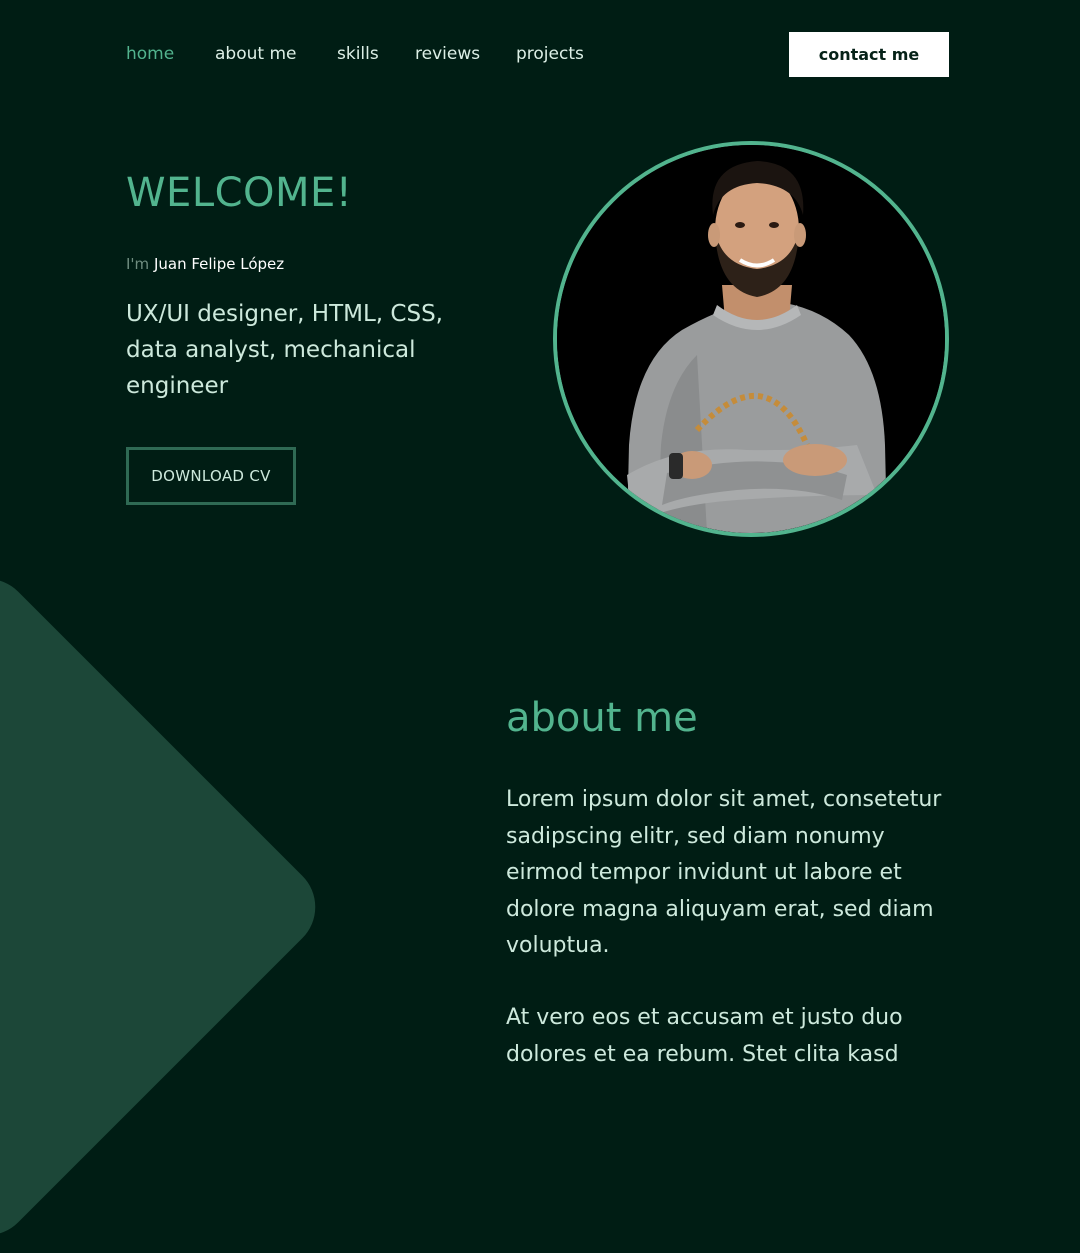 This screenshot has height=1253, width=1080. What do you see at coordinates (239, 193) in the screenshot?
I see `welcome-heading: WELCOME!` at bounding box center [239, 193].